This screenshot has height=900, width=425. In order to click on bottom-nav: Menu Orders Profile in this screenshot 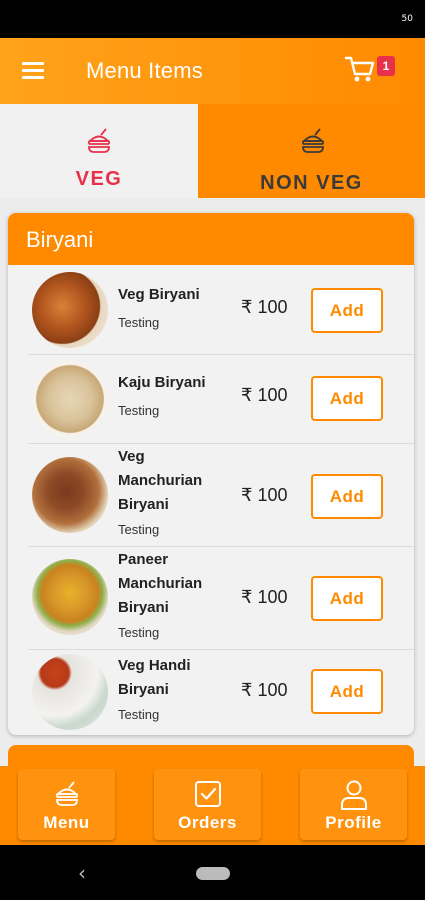, I will do `click(212, 805)`.